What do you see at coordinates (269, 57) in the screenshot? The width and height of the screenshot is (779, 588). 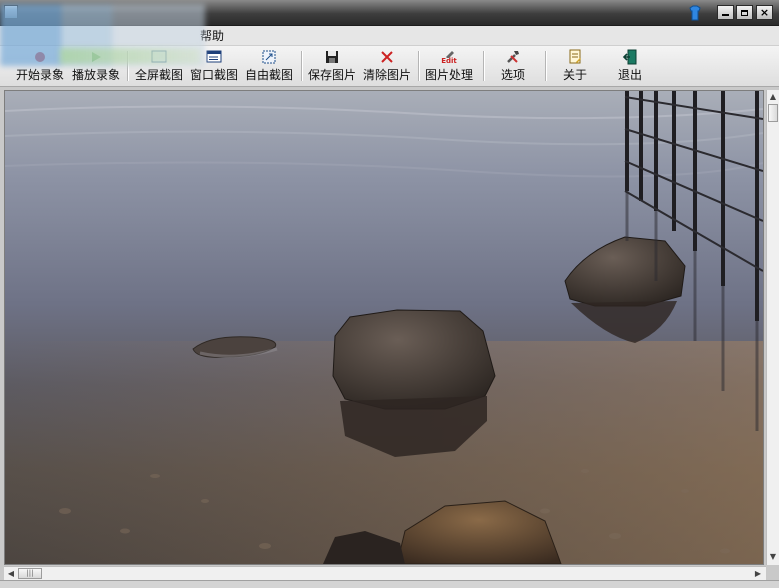 I see `free-capture-icon` at bounding box center [269, 57].